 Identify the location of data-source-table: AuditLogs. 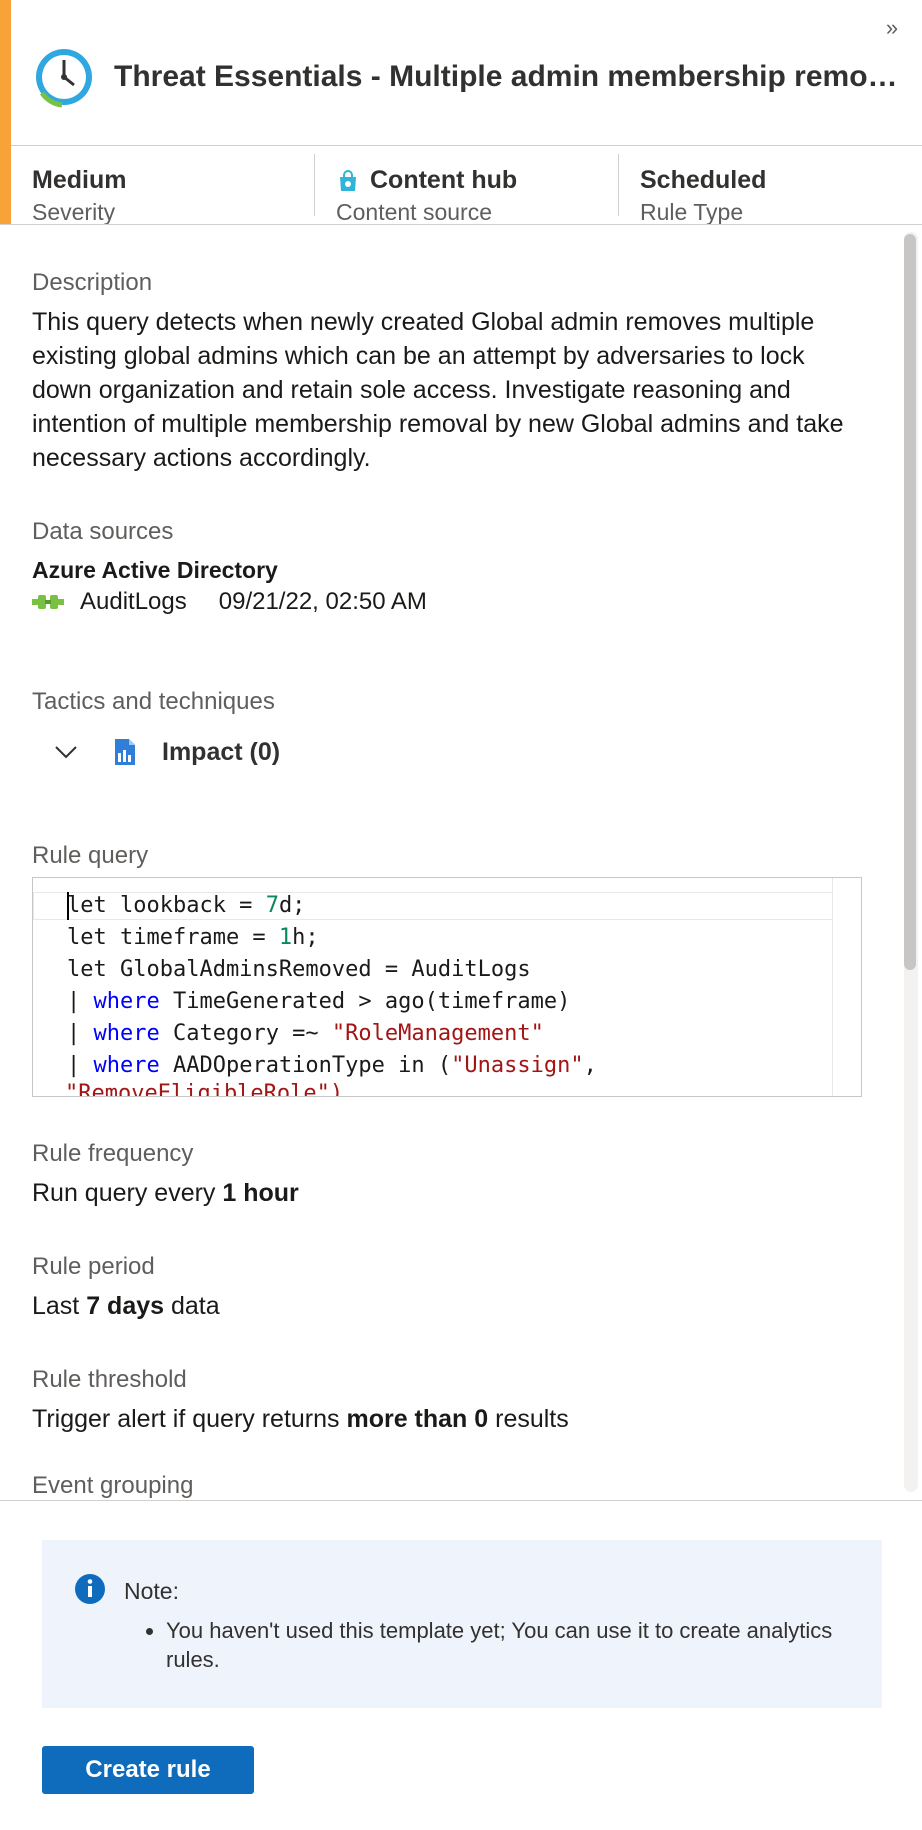
(133, 601).